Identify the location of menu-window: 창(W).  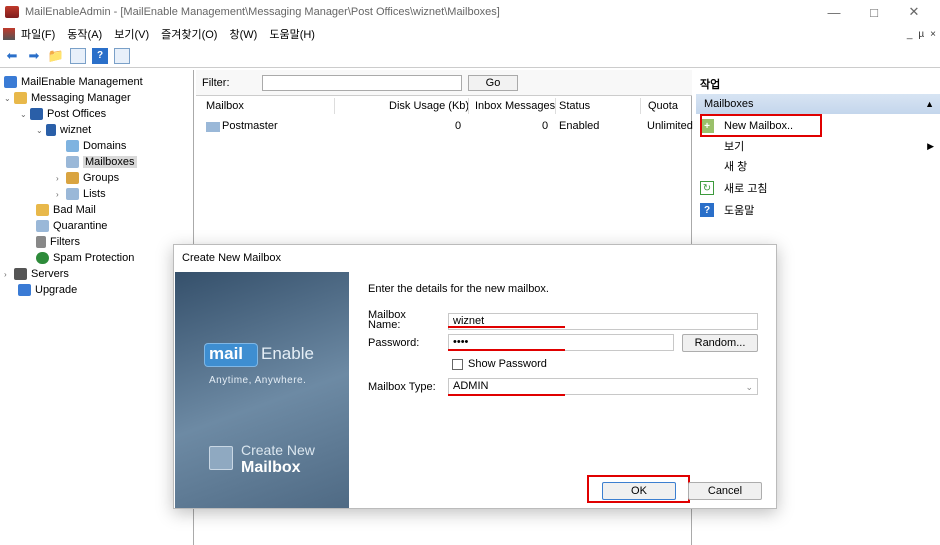
(243, 34).